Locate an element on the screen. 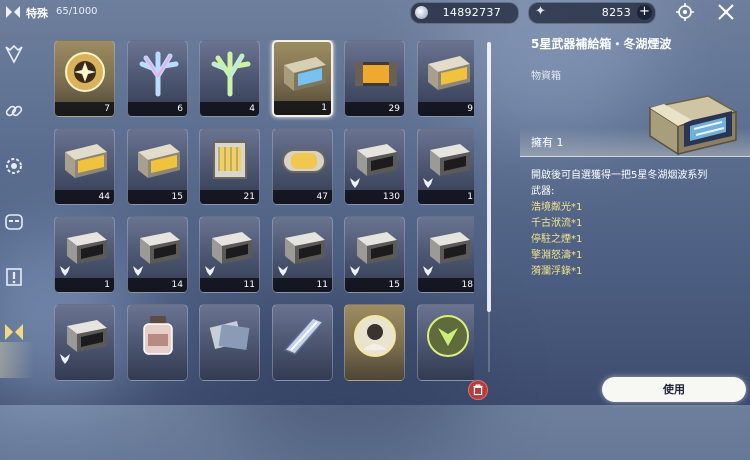  item-title: 5星武器補給箱・冬湖煙波 is located at coordinates (601, 44).